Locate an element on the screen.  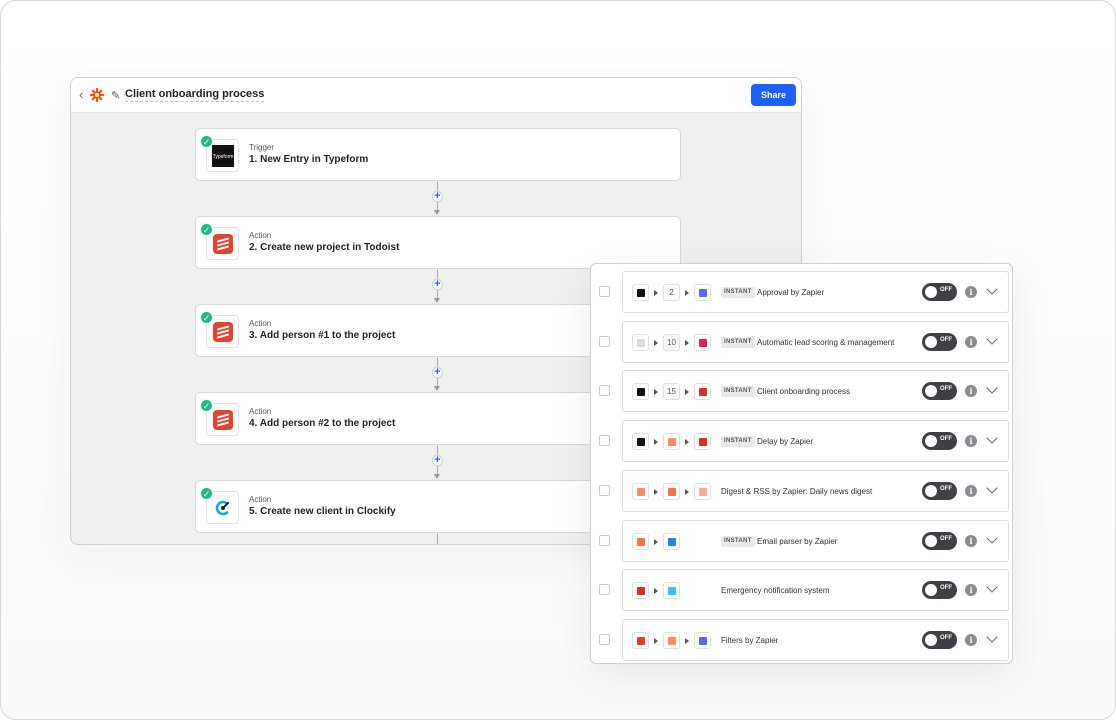
step-kind-label: Trigger is located at coordinates (262, 147).